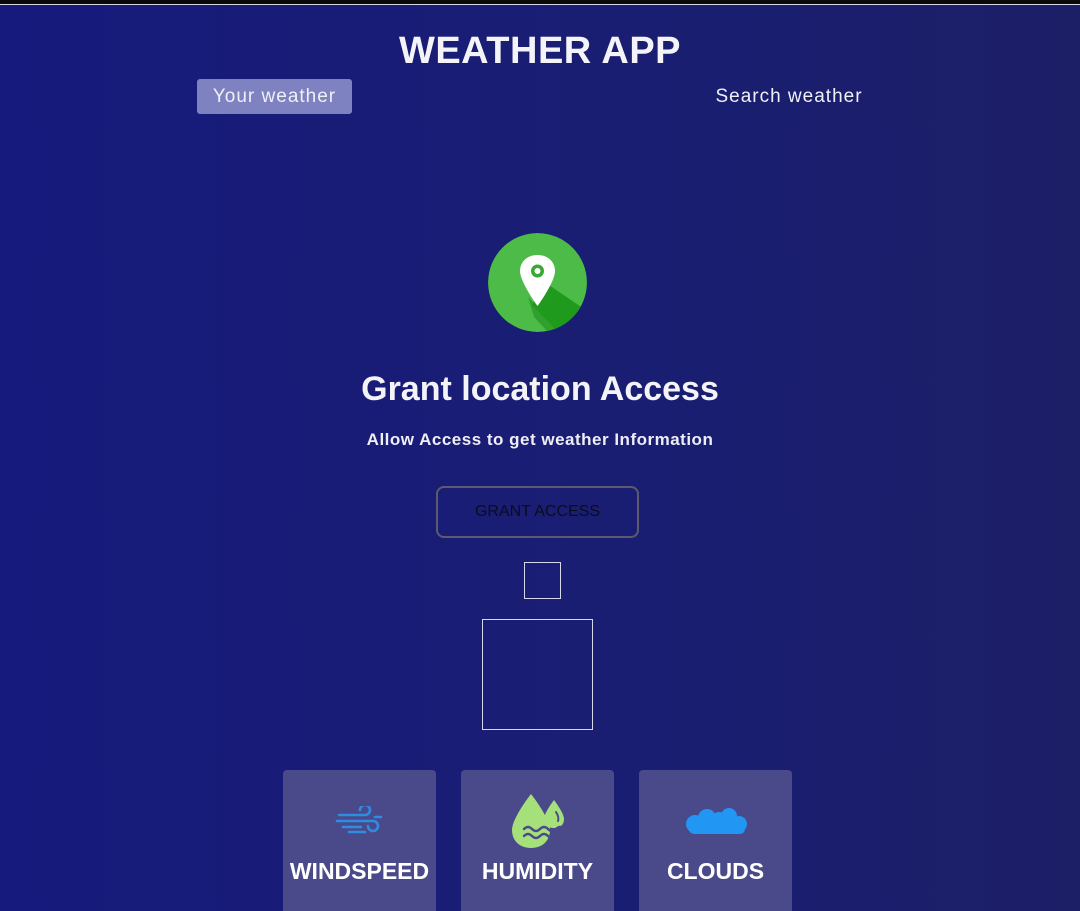 This screenshot has height=911, width=1080. I want to click on clouds-label: CLOUDS, so click(715, 871).